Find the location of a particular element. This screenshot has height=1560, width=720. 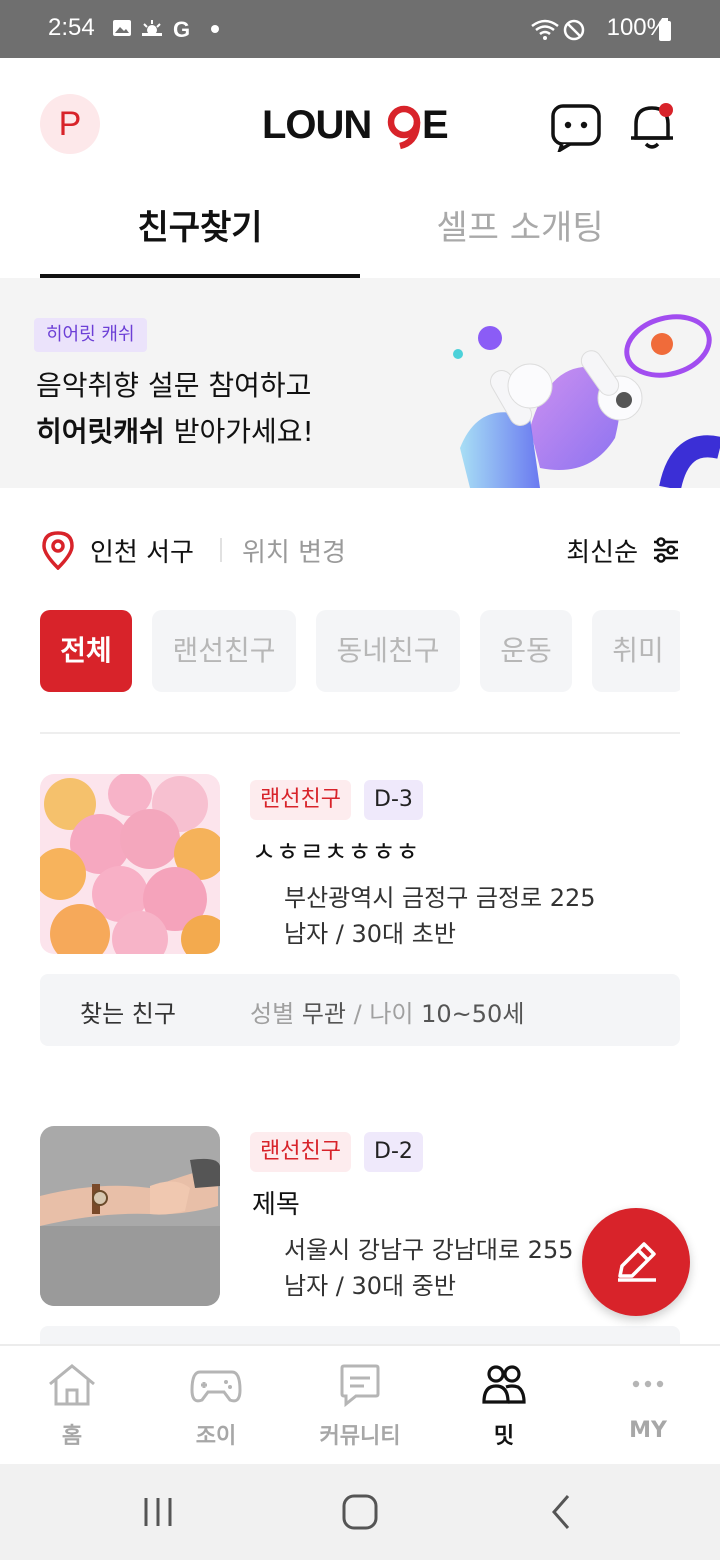

card-title: ㅅㅎㄹㅊㅎㅎㅎ is located at coordinates (336, 853).